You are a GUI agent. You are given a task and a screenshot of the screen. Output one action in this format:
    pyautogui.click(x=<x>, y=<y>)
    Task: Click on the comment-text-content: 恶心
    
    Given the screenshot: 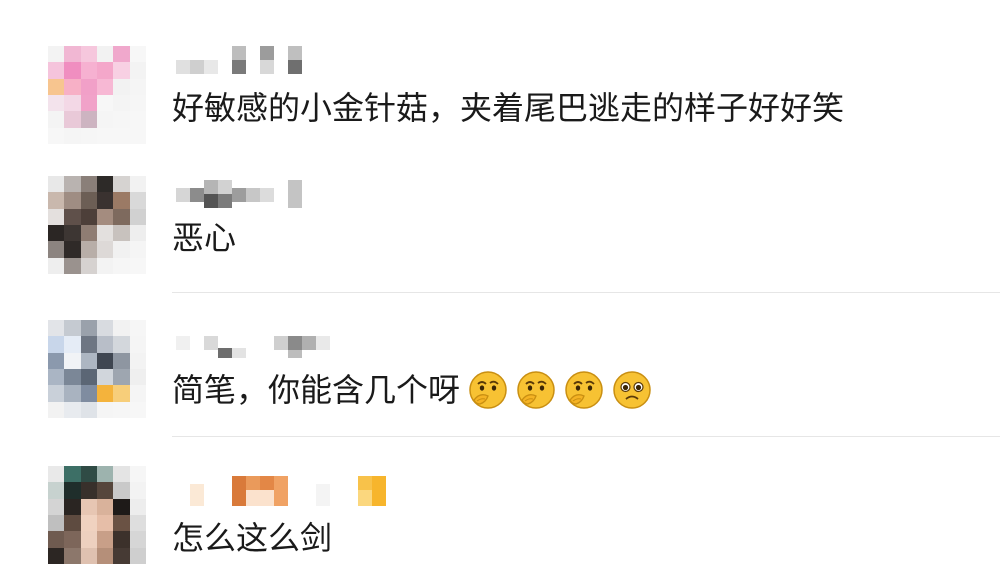 What is the action you would take?
    pyautogui.click(x=204, y=238)
    